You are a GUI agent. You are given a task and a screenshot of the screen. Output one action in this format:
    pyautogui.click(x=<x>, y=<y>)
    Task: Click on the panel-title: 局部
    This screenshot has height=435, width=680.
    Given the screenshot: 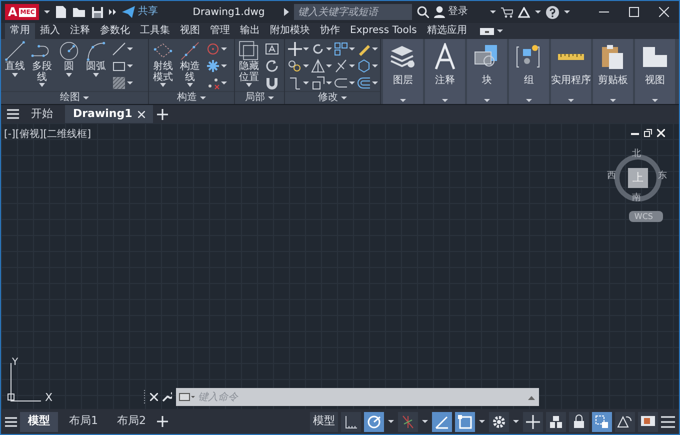 What is the action you would take?
    pyautogui.click(x=255, y=98)
    